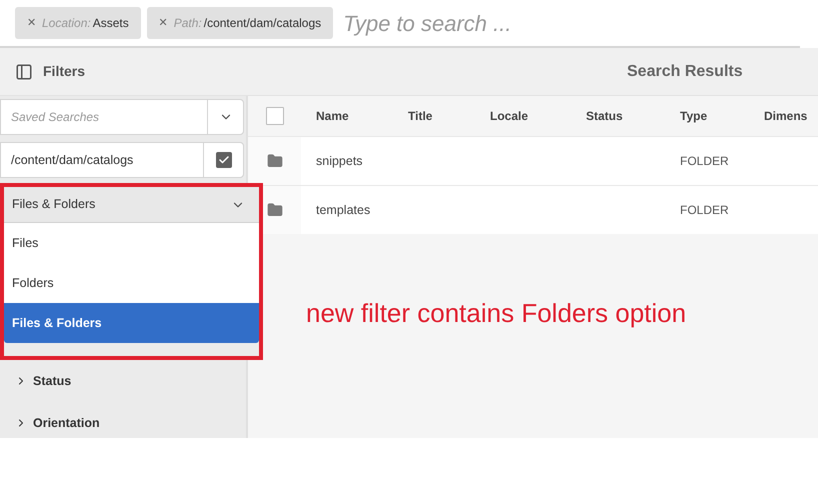 This screenshot has width=818, height=500. What do you see at coordinates (263, 23) in the screenshot?
I see `tag-value: /content/dam/catalogs` at bounding box center [263, 23].